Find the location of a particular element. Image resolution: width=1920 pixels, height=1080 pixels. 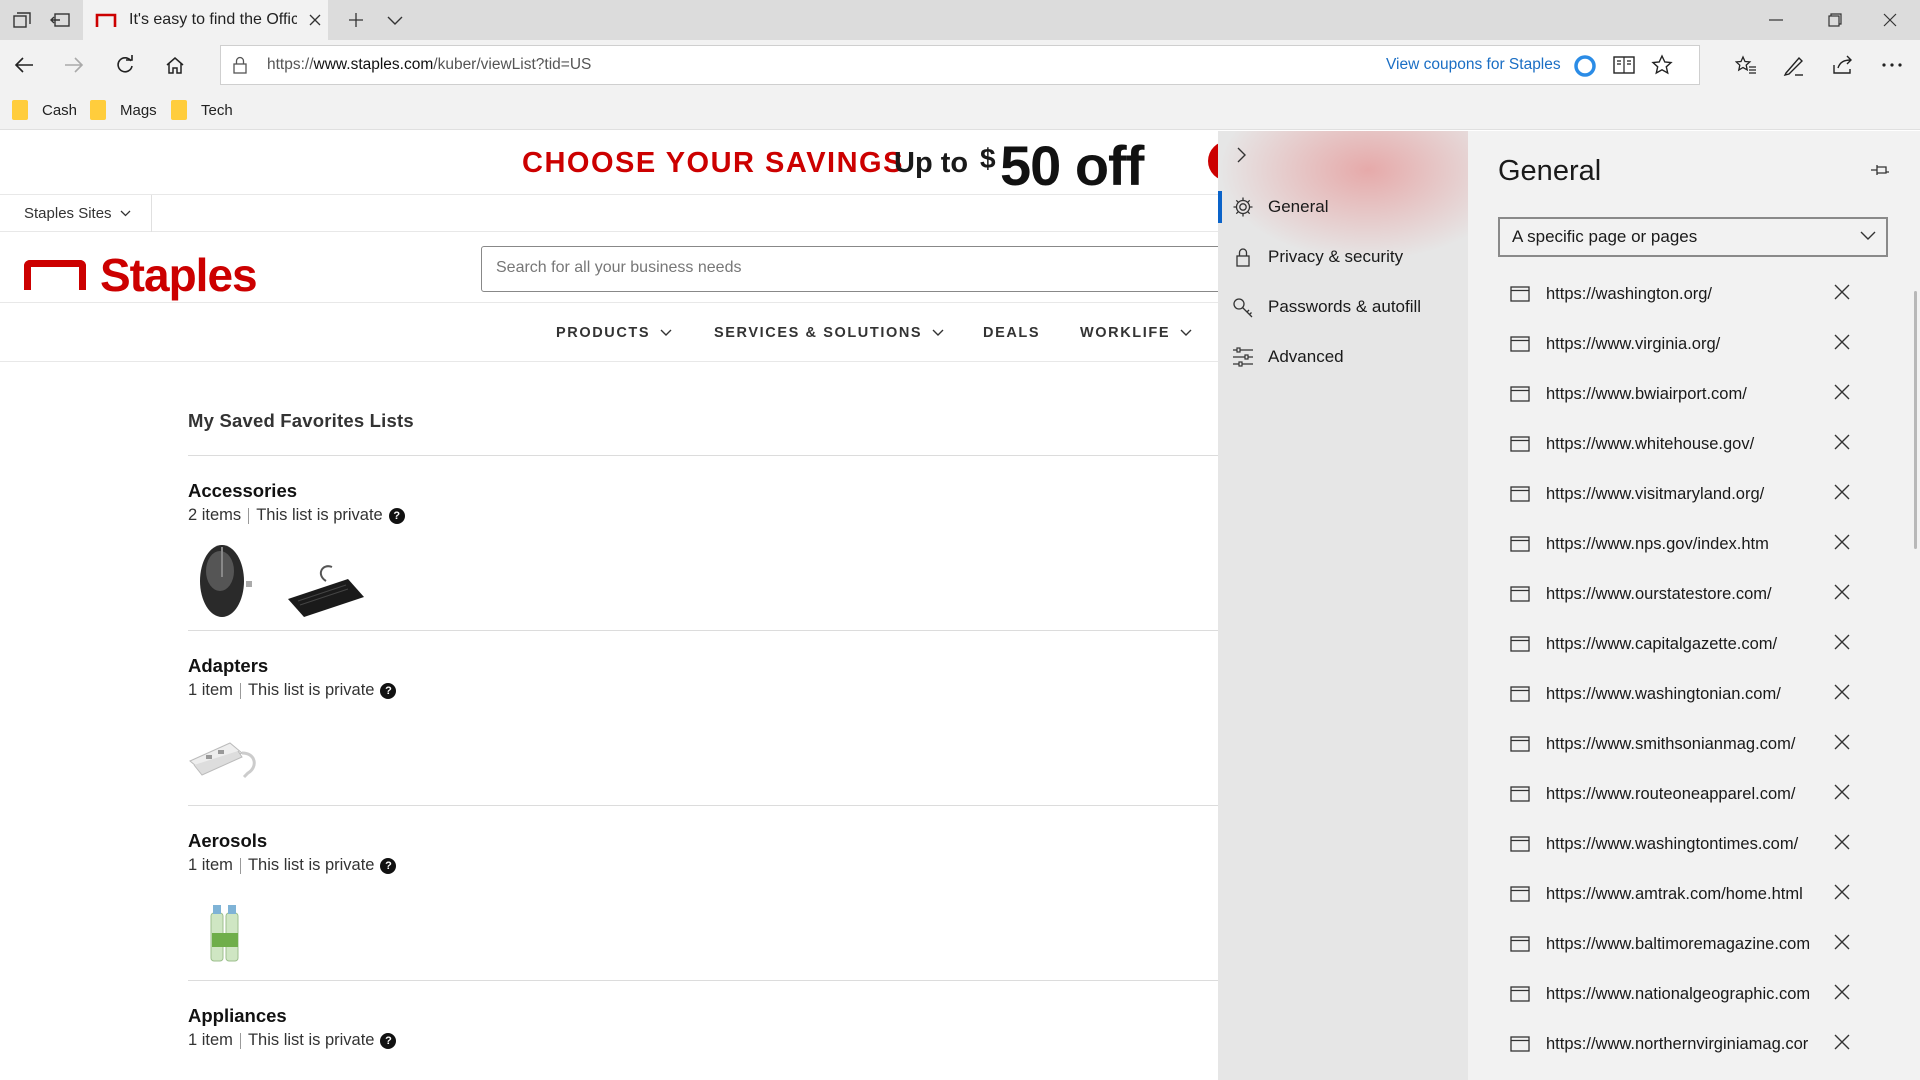

startup-url-text: https://www.washingtontimes.com/ is located at coordinates (1686, 844).